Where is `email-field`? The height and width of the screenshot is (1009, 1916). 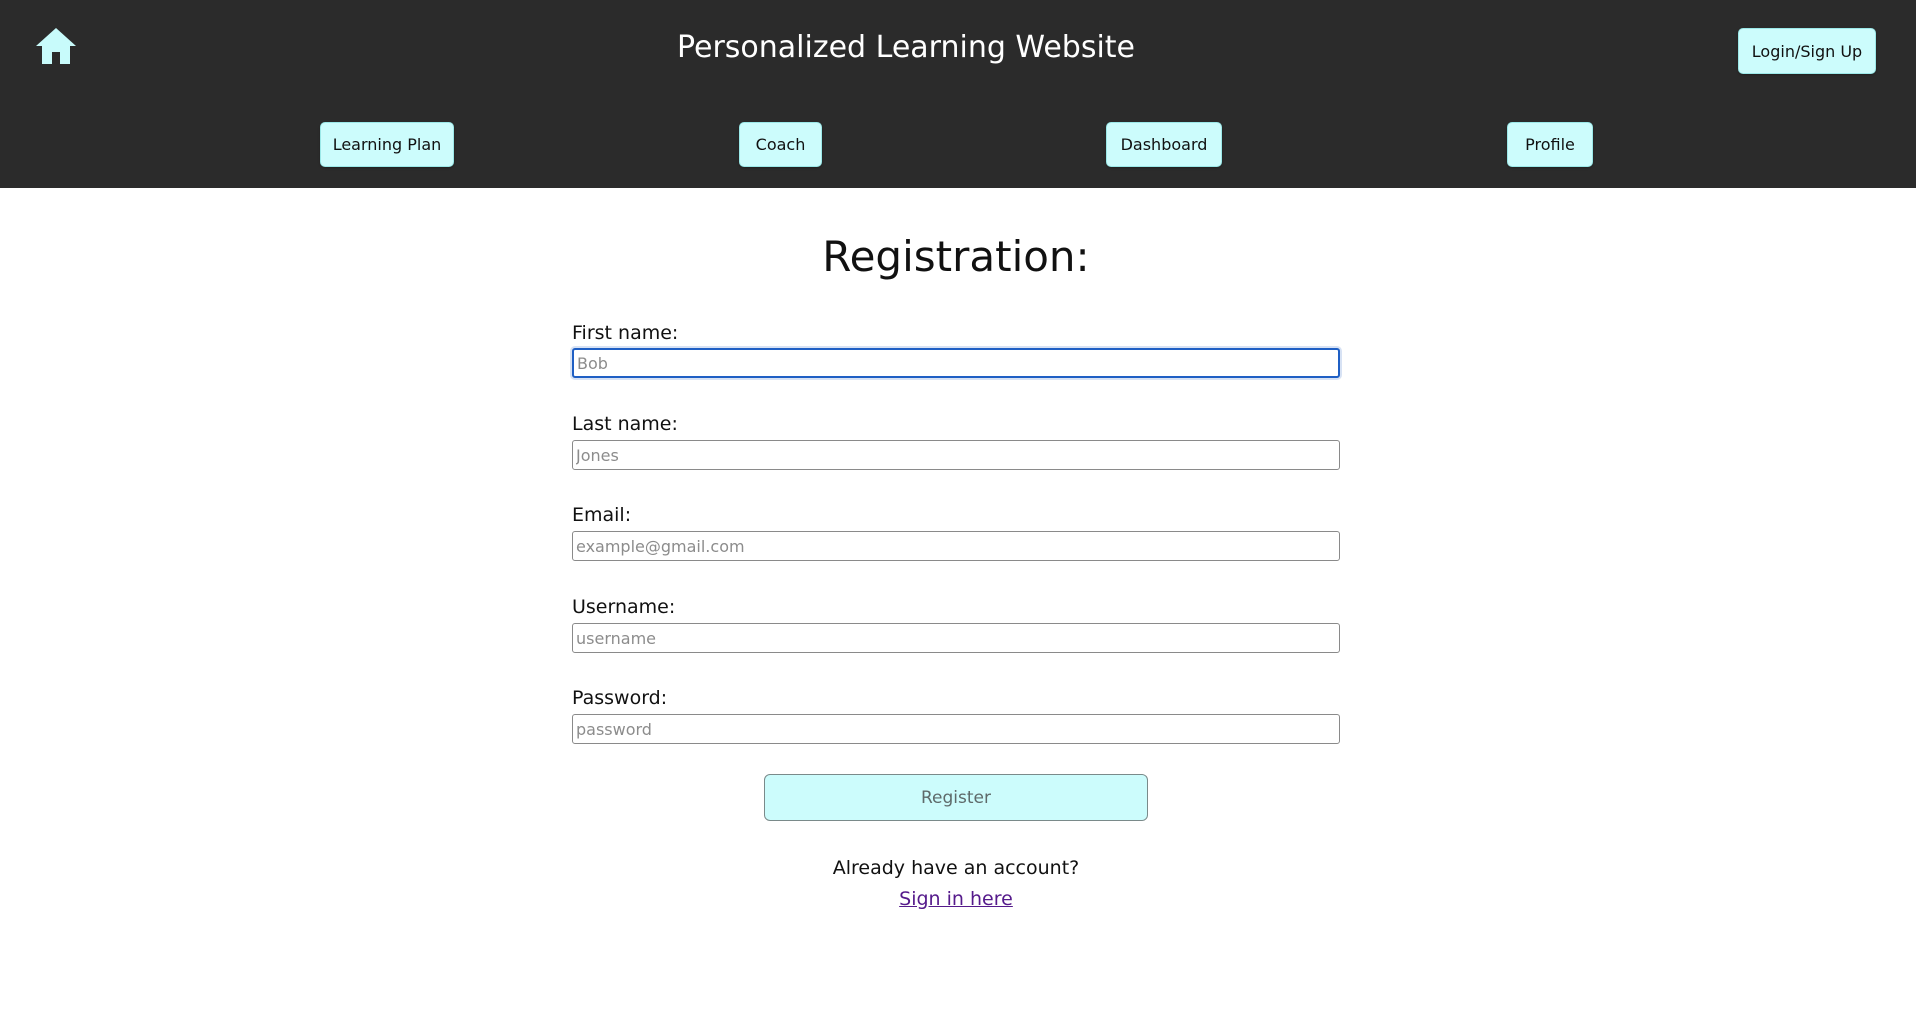
email-field is located at coordinates (956, 546).